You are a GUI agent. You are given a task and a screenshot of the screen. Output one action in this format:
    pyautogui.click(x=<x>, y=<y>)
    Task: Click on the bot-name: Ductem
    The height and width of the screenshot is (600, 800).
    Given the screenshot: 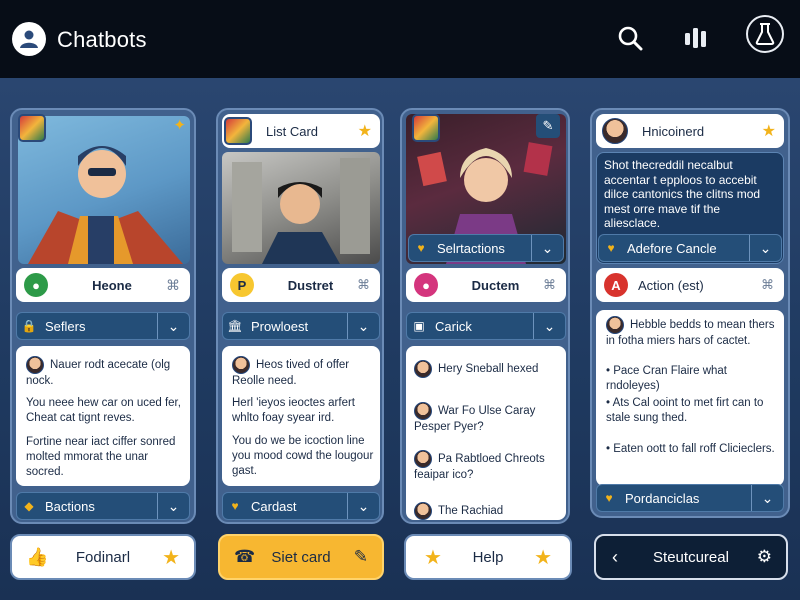 What is the action you would take?
    pyautogui.click(x=495, y=285)
    